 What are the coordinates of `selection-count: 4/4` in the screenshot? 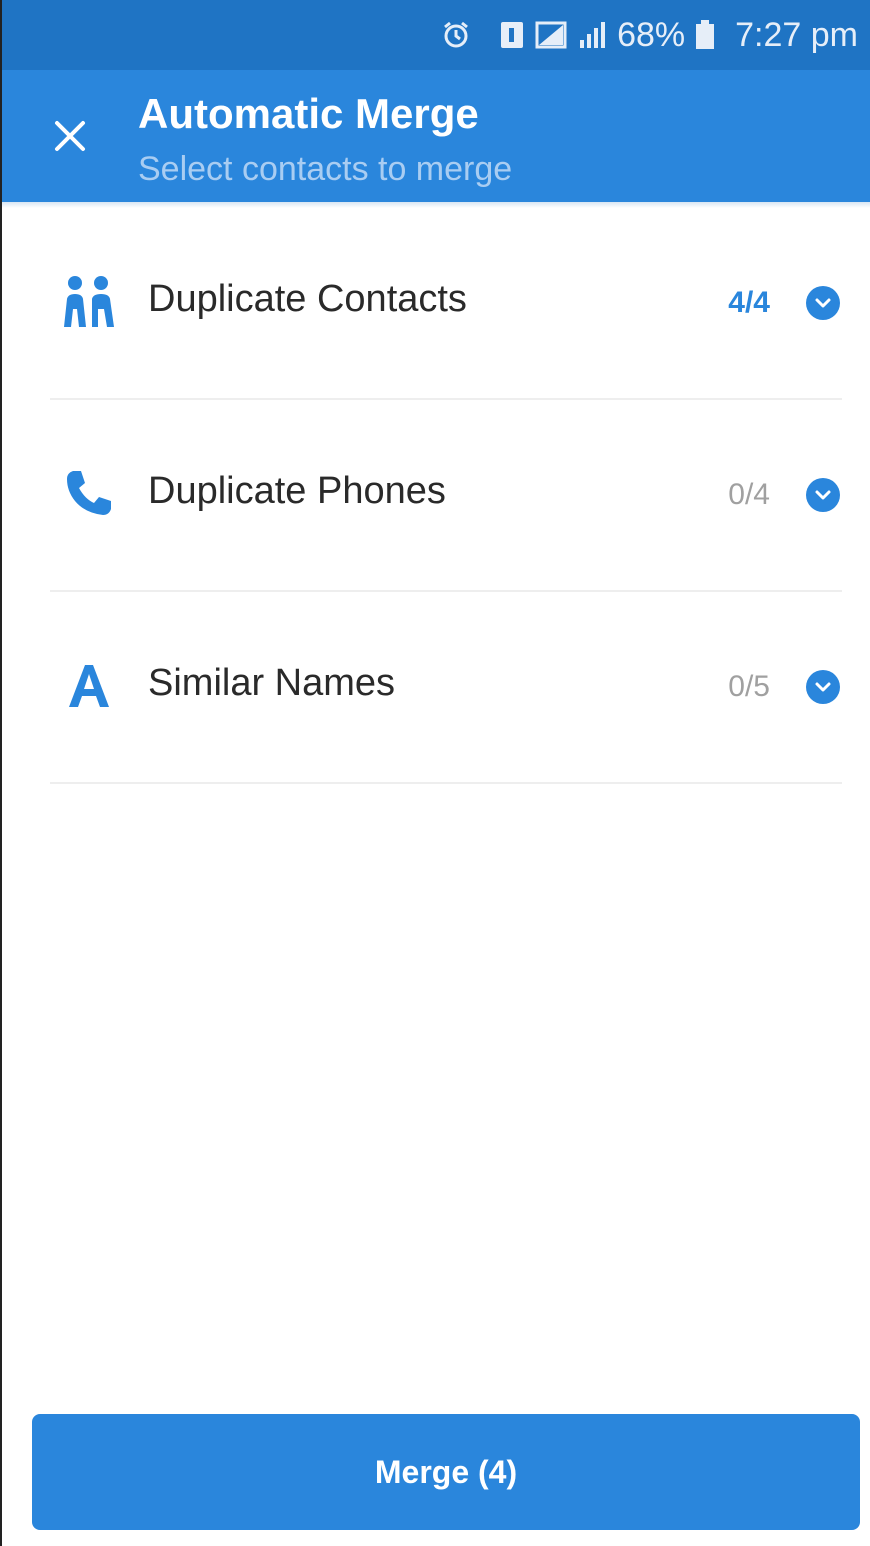 It's located at (749, 302).